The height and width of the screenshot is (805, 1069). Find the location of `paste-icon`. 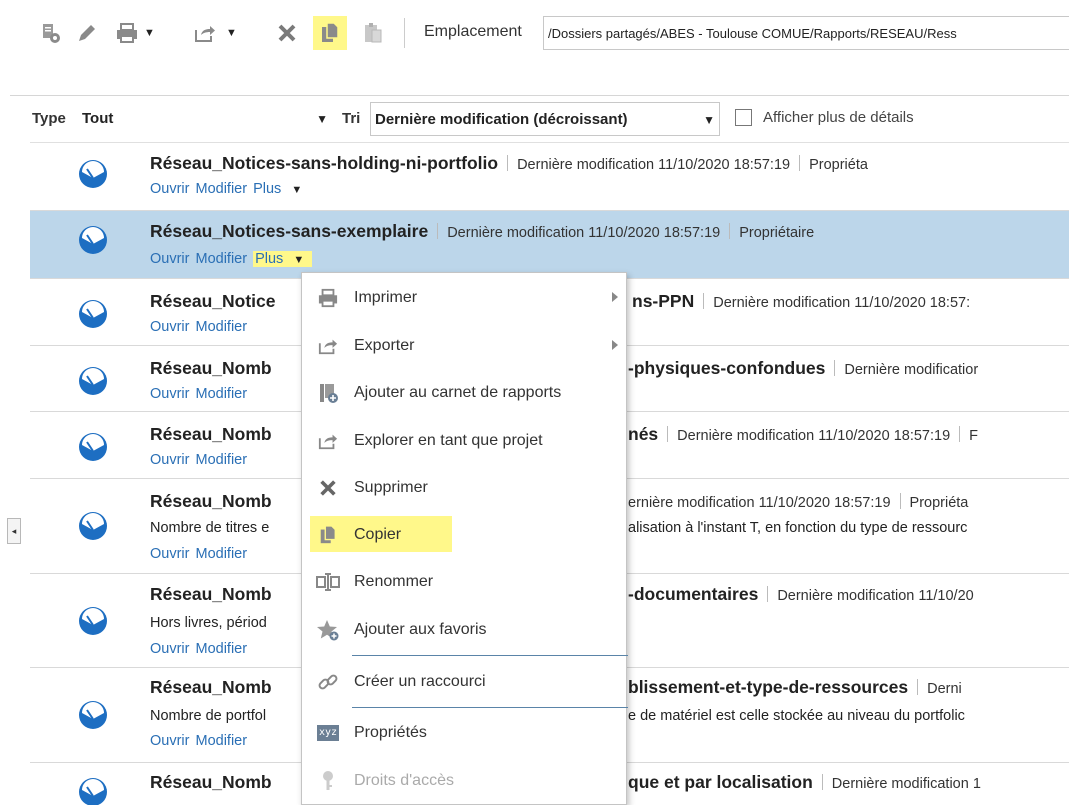

paste-icon is located at coordinates (373, 33).